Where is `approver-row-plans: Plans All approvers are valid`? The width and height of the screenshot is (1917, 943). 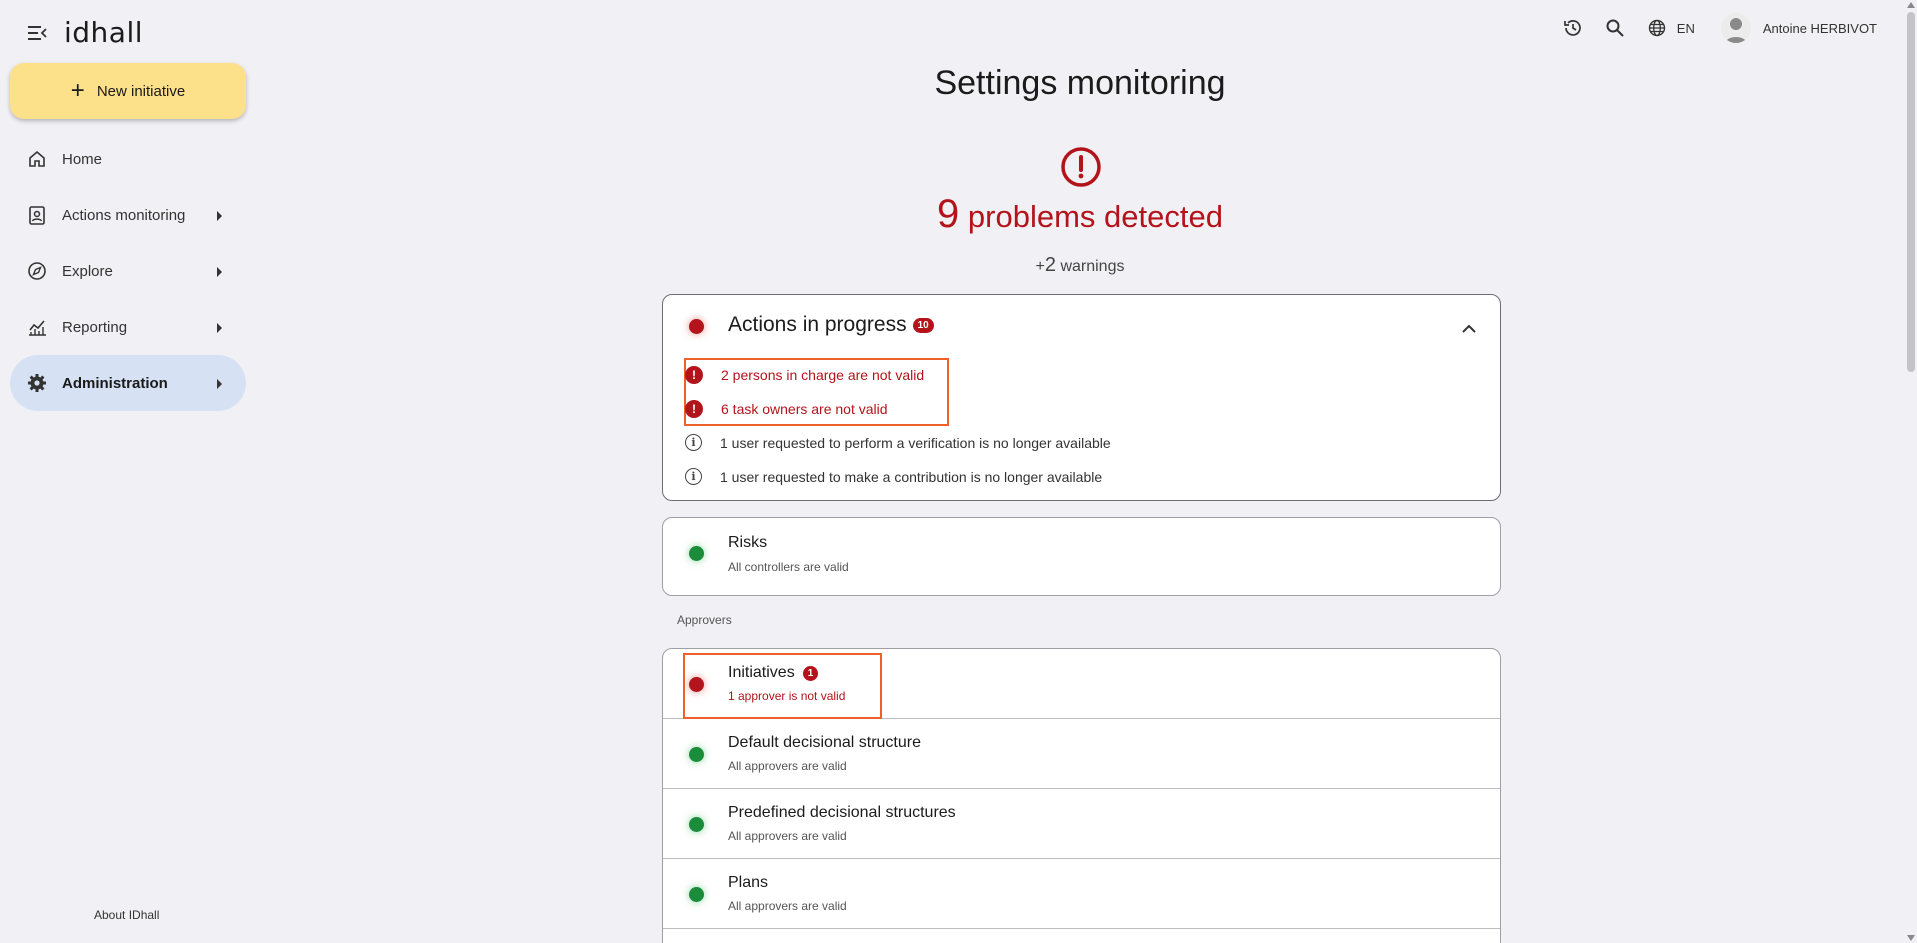 approver-row-plans: Plans All approvers are valid is located at coordinates (1081, 894).